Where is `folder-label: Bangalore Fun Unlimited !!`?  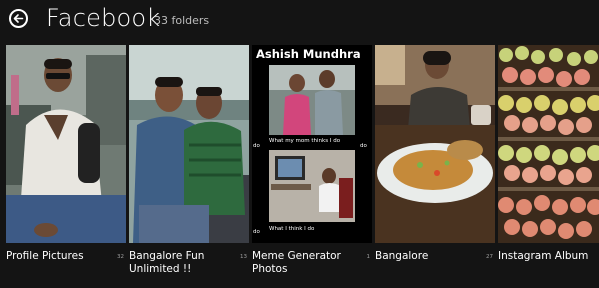
folder-label: Bangalore Fun Unlimited !! is located at coordinates (167, 262).